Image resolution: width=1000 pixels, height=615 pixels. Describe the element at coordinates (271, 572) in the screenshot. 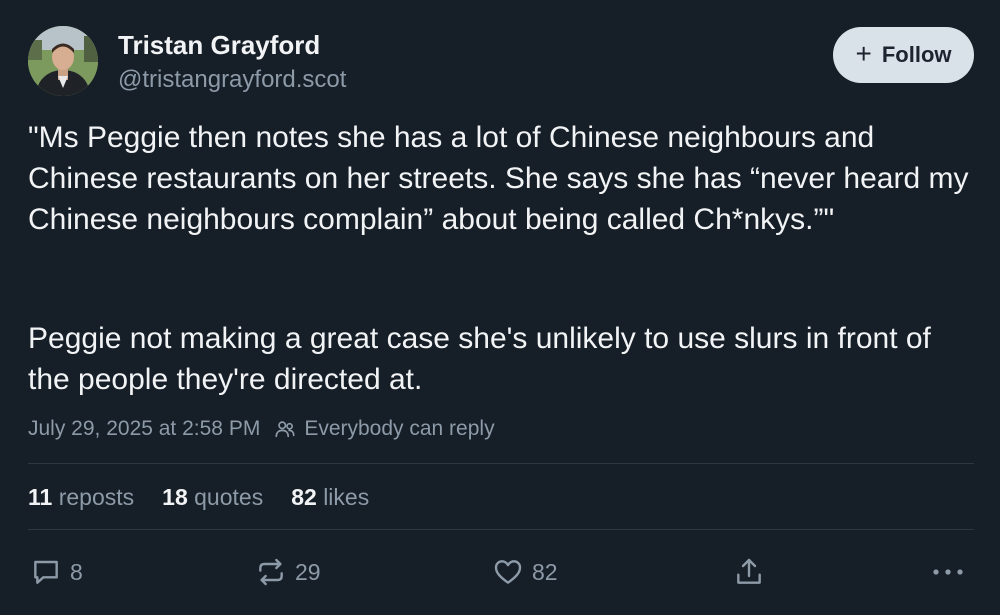

I see `repost-icon` at that location.